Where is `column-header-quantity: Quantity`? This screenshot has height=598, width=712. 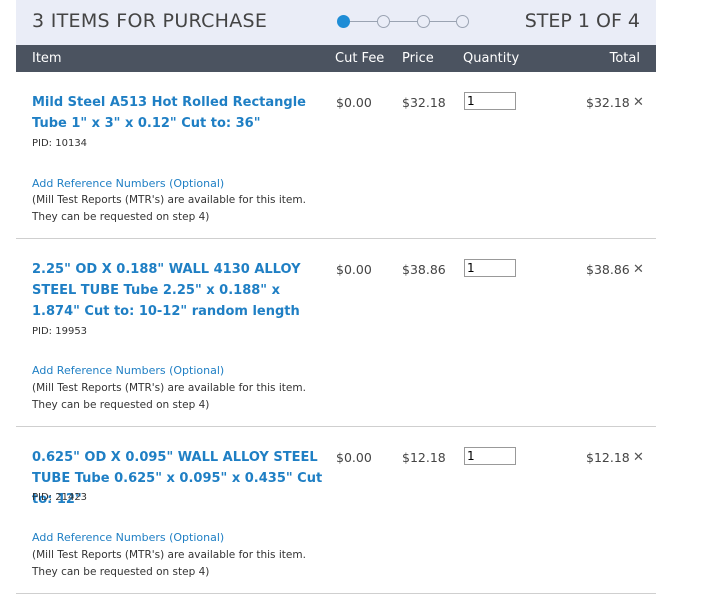
column-header-quantity: Quantity is located at coordinates (491, 58).